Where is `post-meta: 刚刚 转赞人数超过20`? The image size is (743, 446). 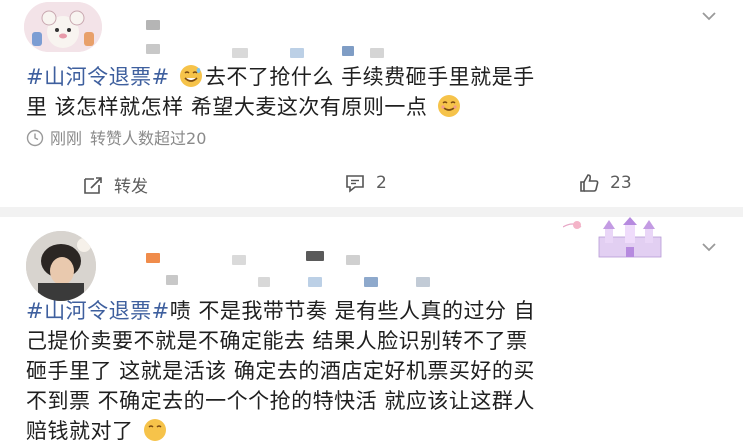 post-meta: 刚刚 转赞人数超过20 is located at coordinates (116, 137).